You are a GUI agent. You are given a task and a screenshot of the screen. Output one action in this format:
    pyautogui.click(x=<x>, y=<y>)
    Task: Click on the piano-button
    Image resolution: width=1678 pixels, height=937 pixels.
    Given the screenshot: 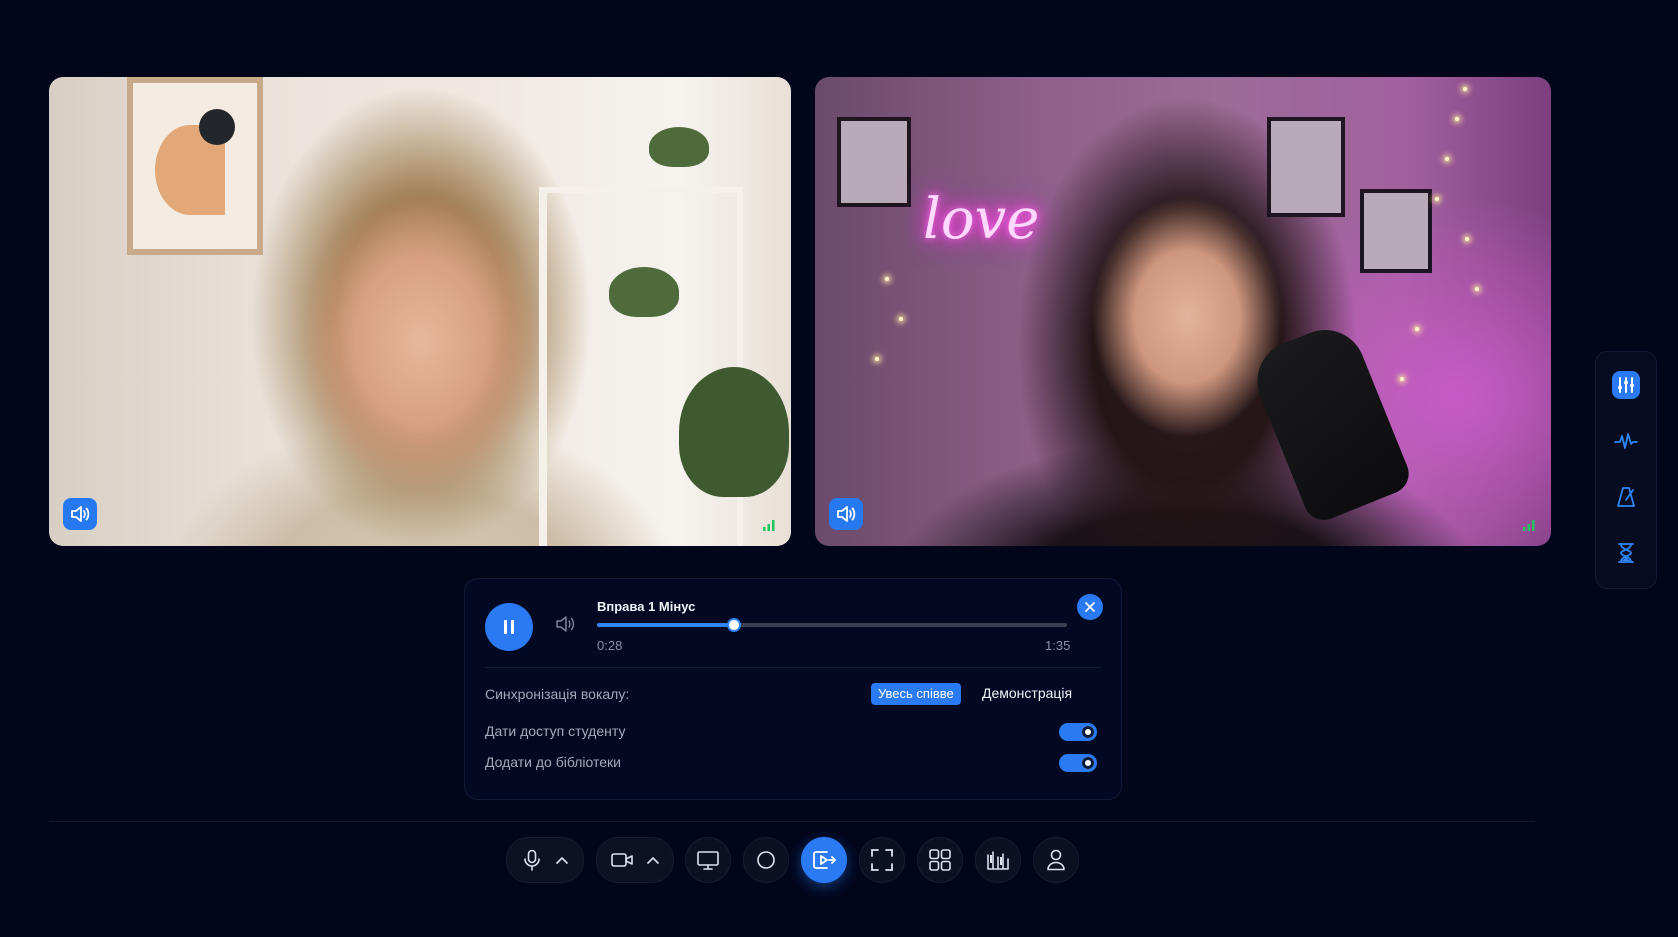 What is the action you would take?
    pyautogui.click(x=998, y=860)
    